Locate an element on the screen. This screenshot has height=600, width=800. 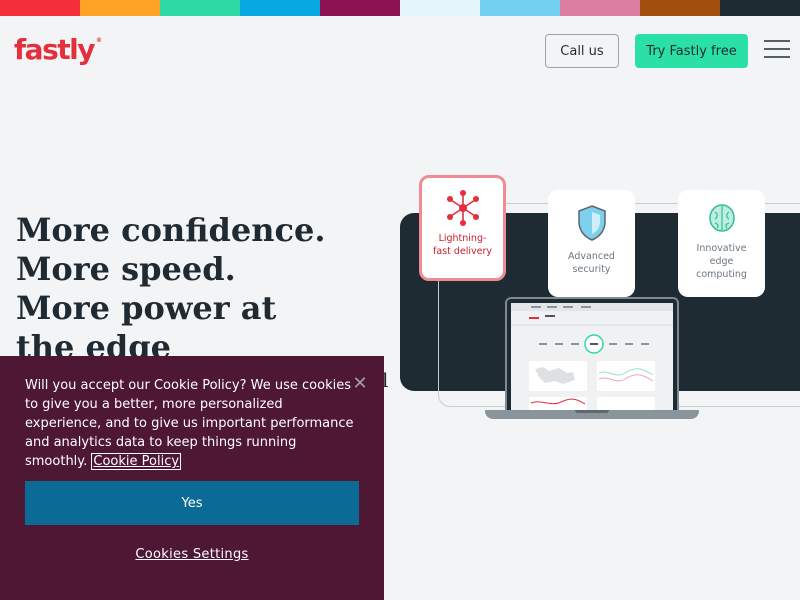
logo-trademark: ® is located at coordinates (98, 40).